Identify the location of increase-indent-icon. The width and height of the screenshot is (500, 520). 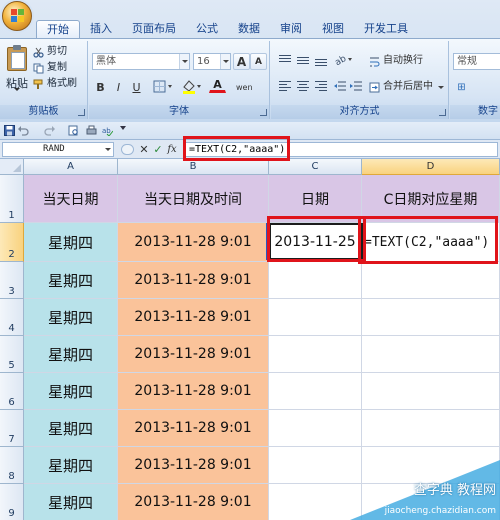
(356, 86).